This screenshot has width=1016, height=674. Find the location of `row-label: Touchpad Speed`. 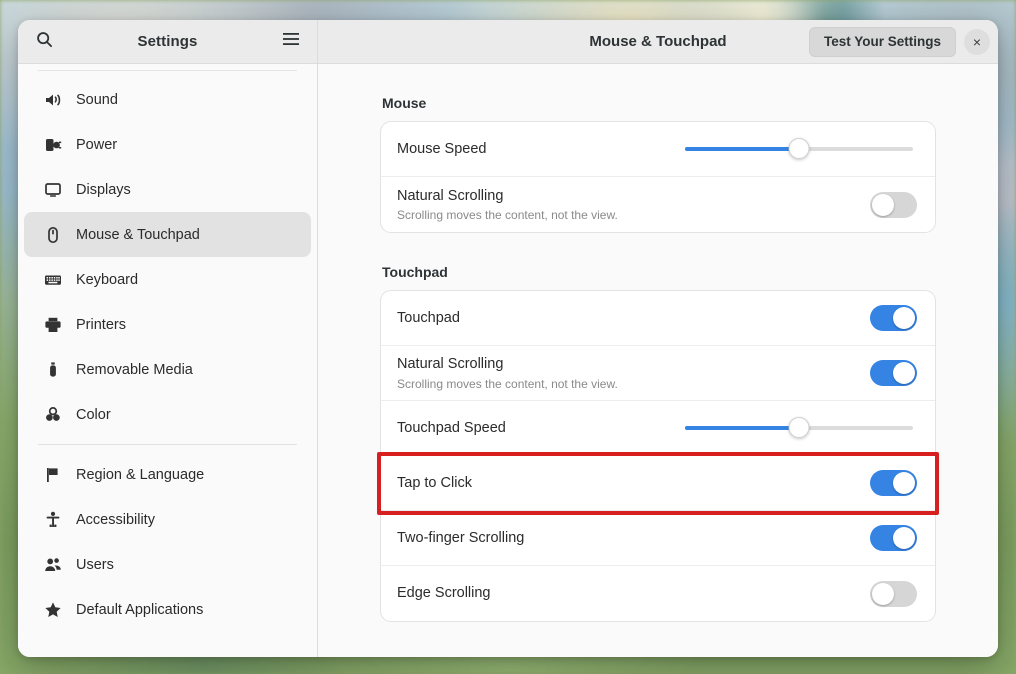

row-label: Touchpad Speed is located at coordinates (451, 427).